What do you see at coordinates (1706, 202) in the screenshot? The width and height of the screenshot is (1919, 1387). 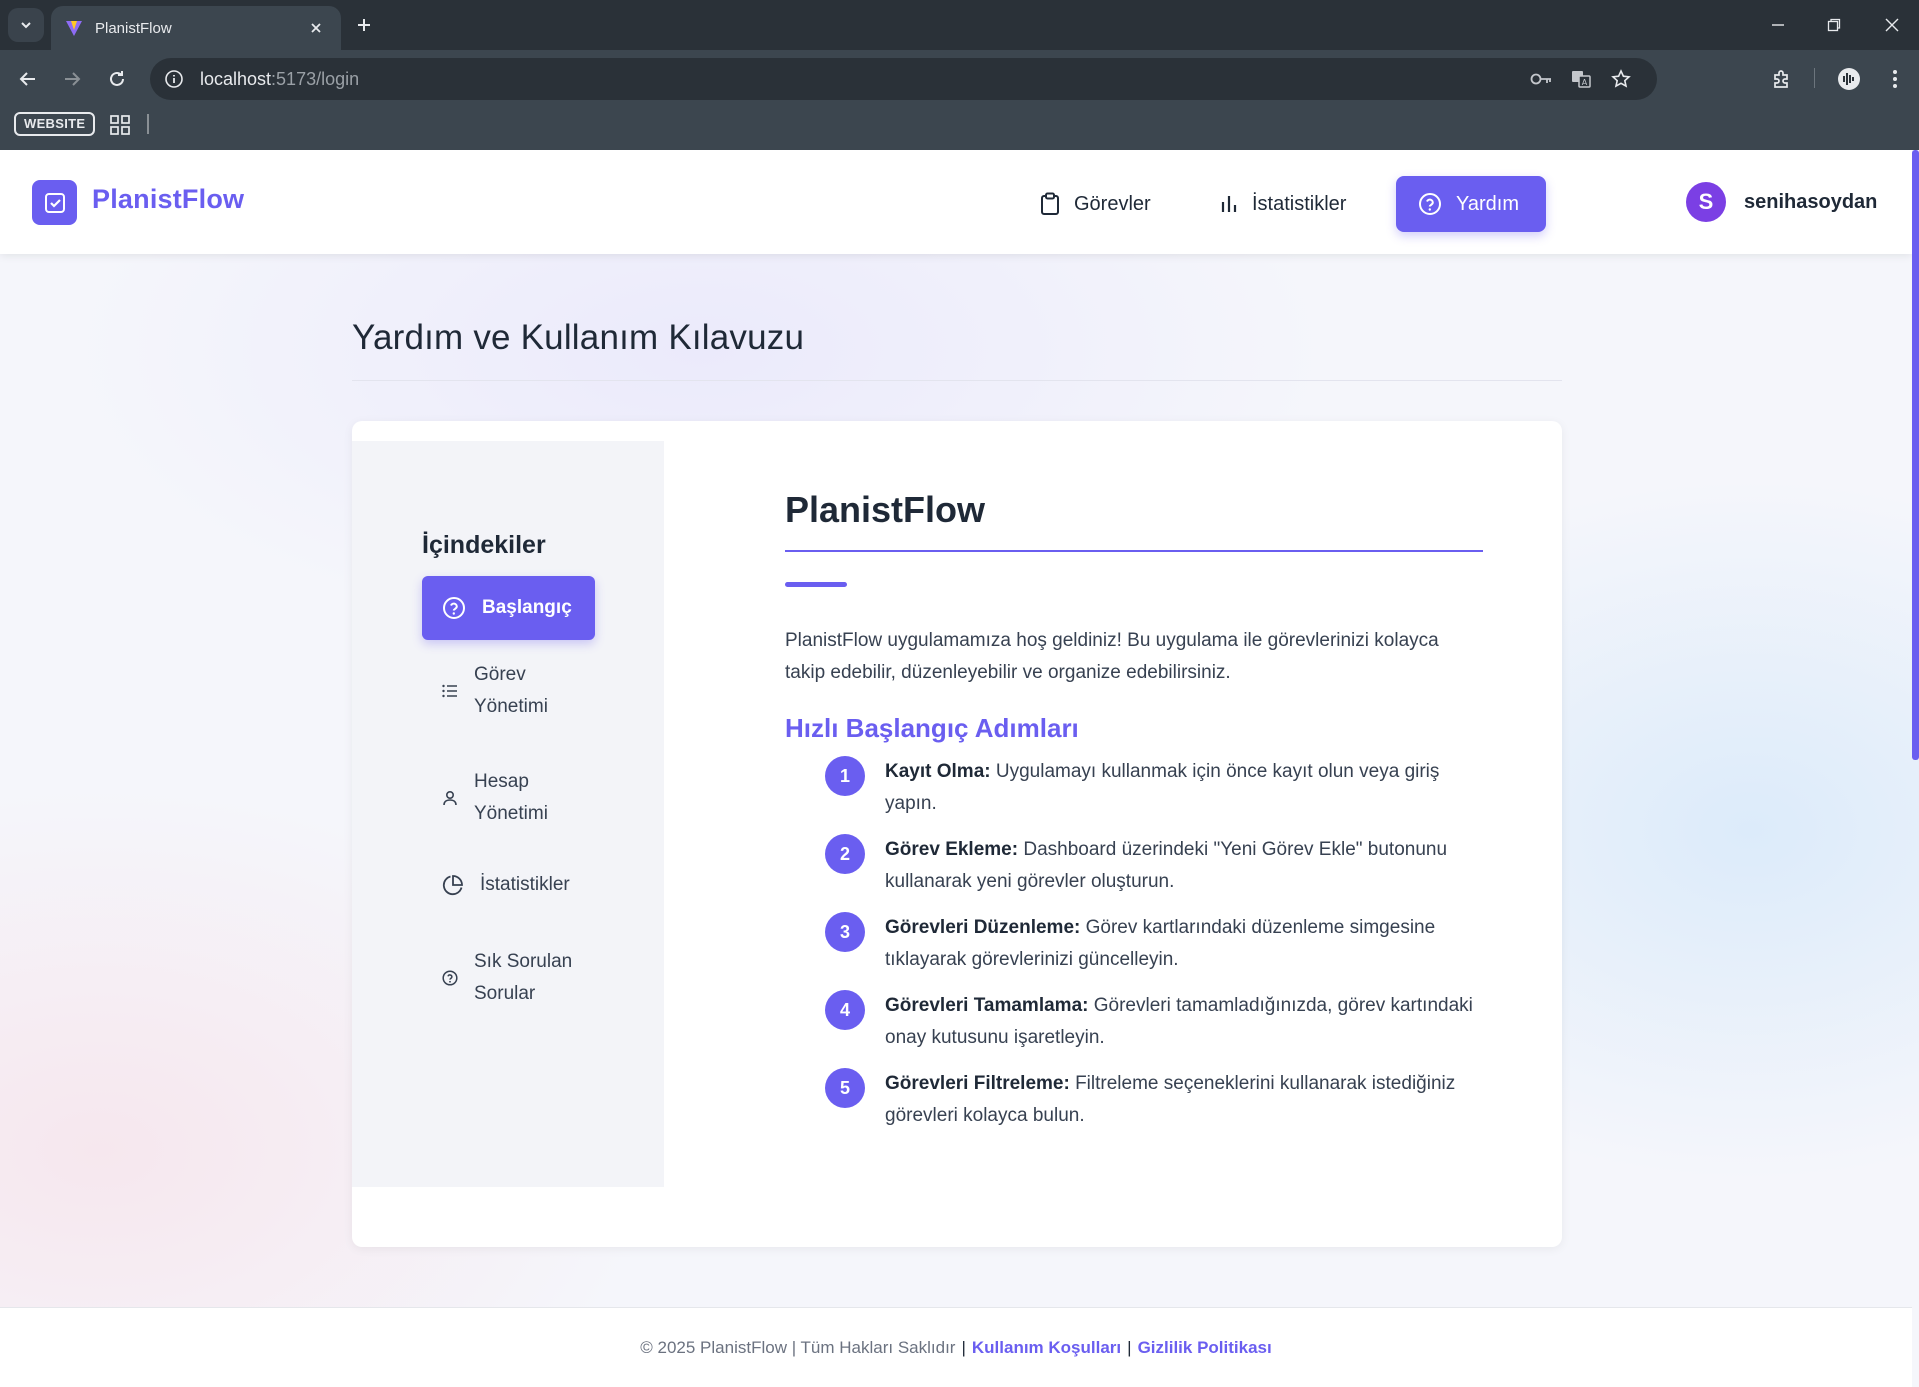 I see `avatar: S` at bounding box center [1706, 202].